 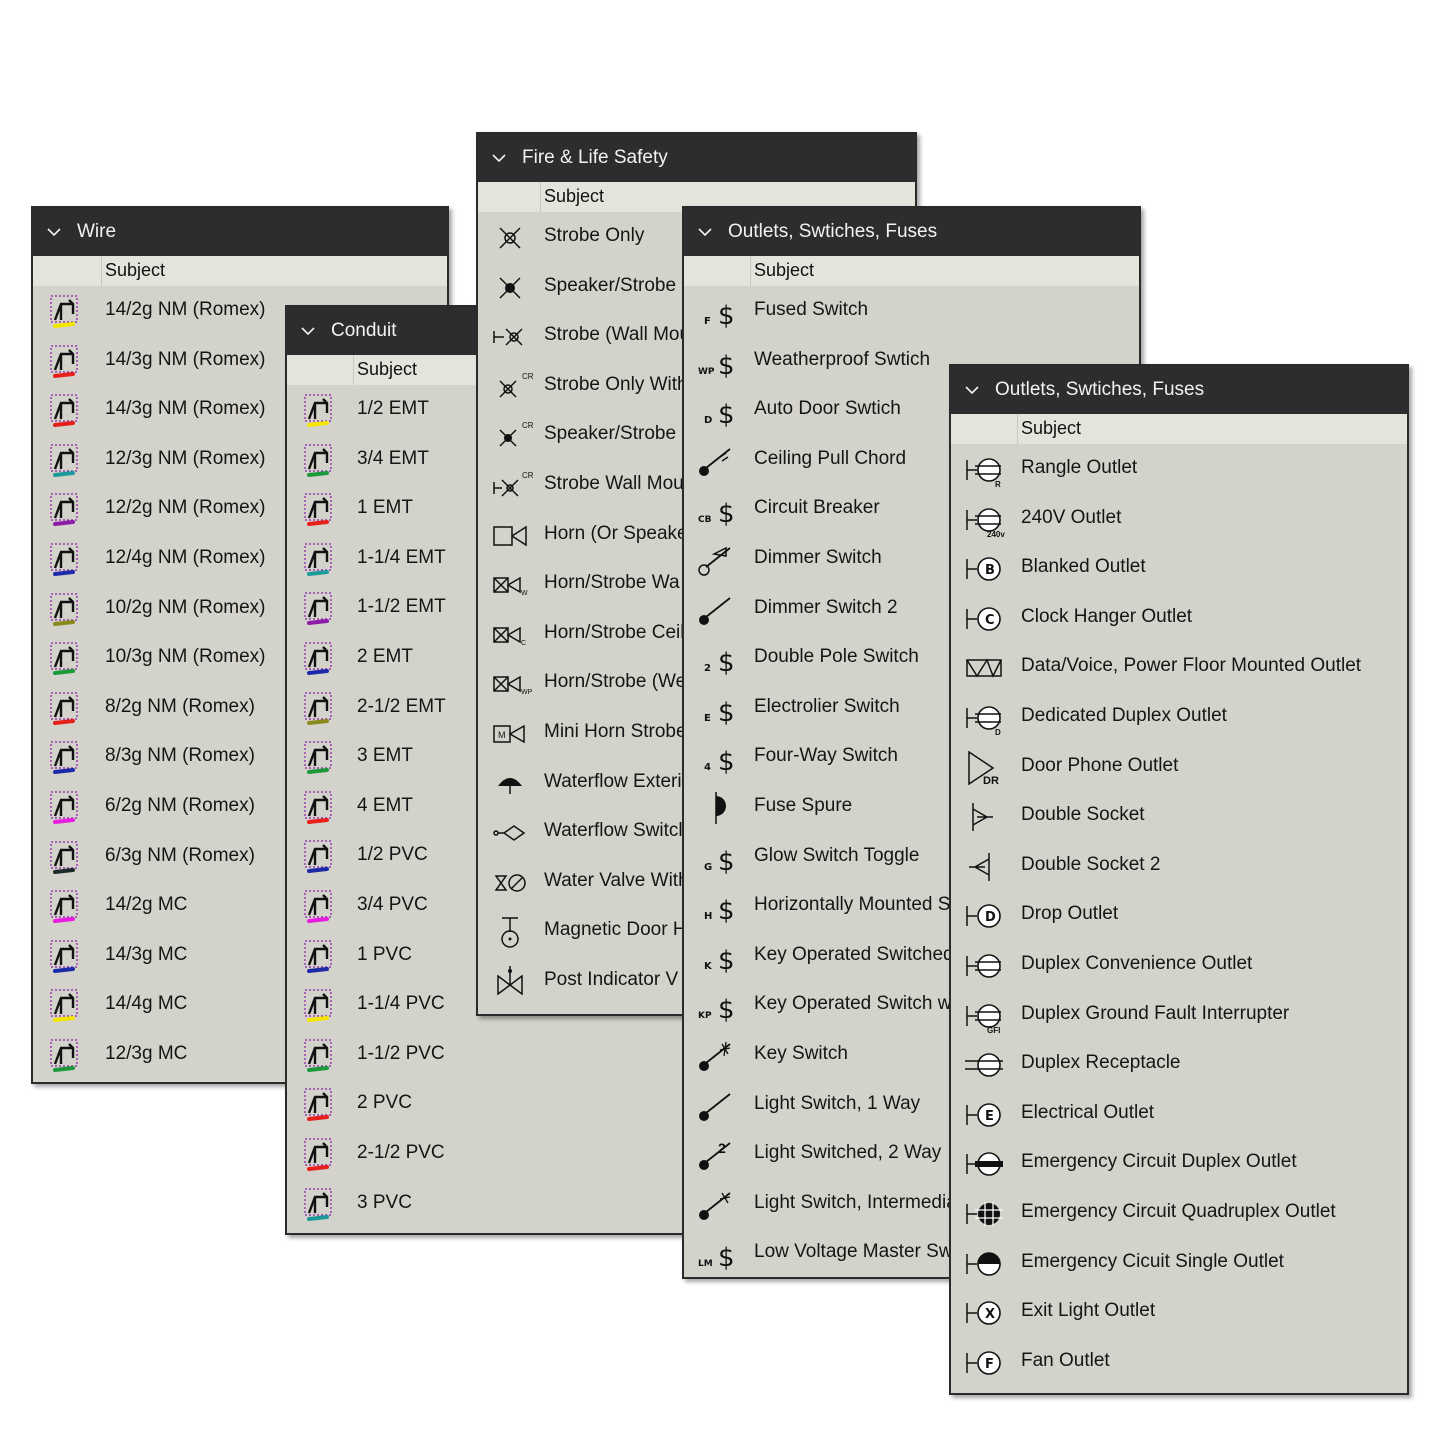 What do you see at coordinates (696, 158) in the screenshot?
I see `fire-panel-header: Fire & Life Safety` at bounding box center [696, 158].